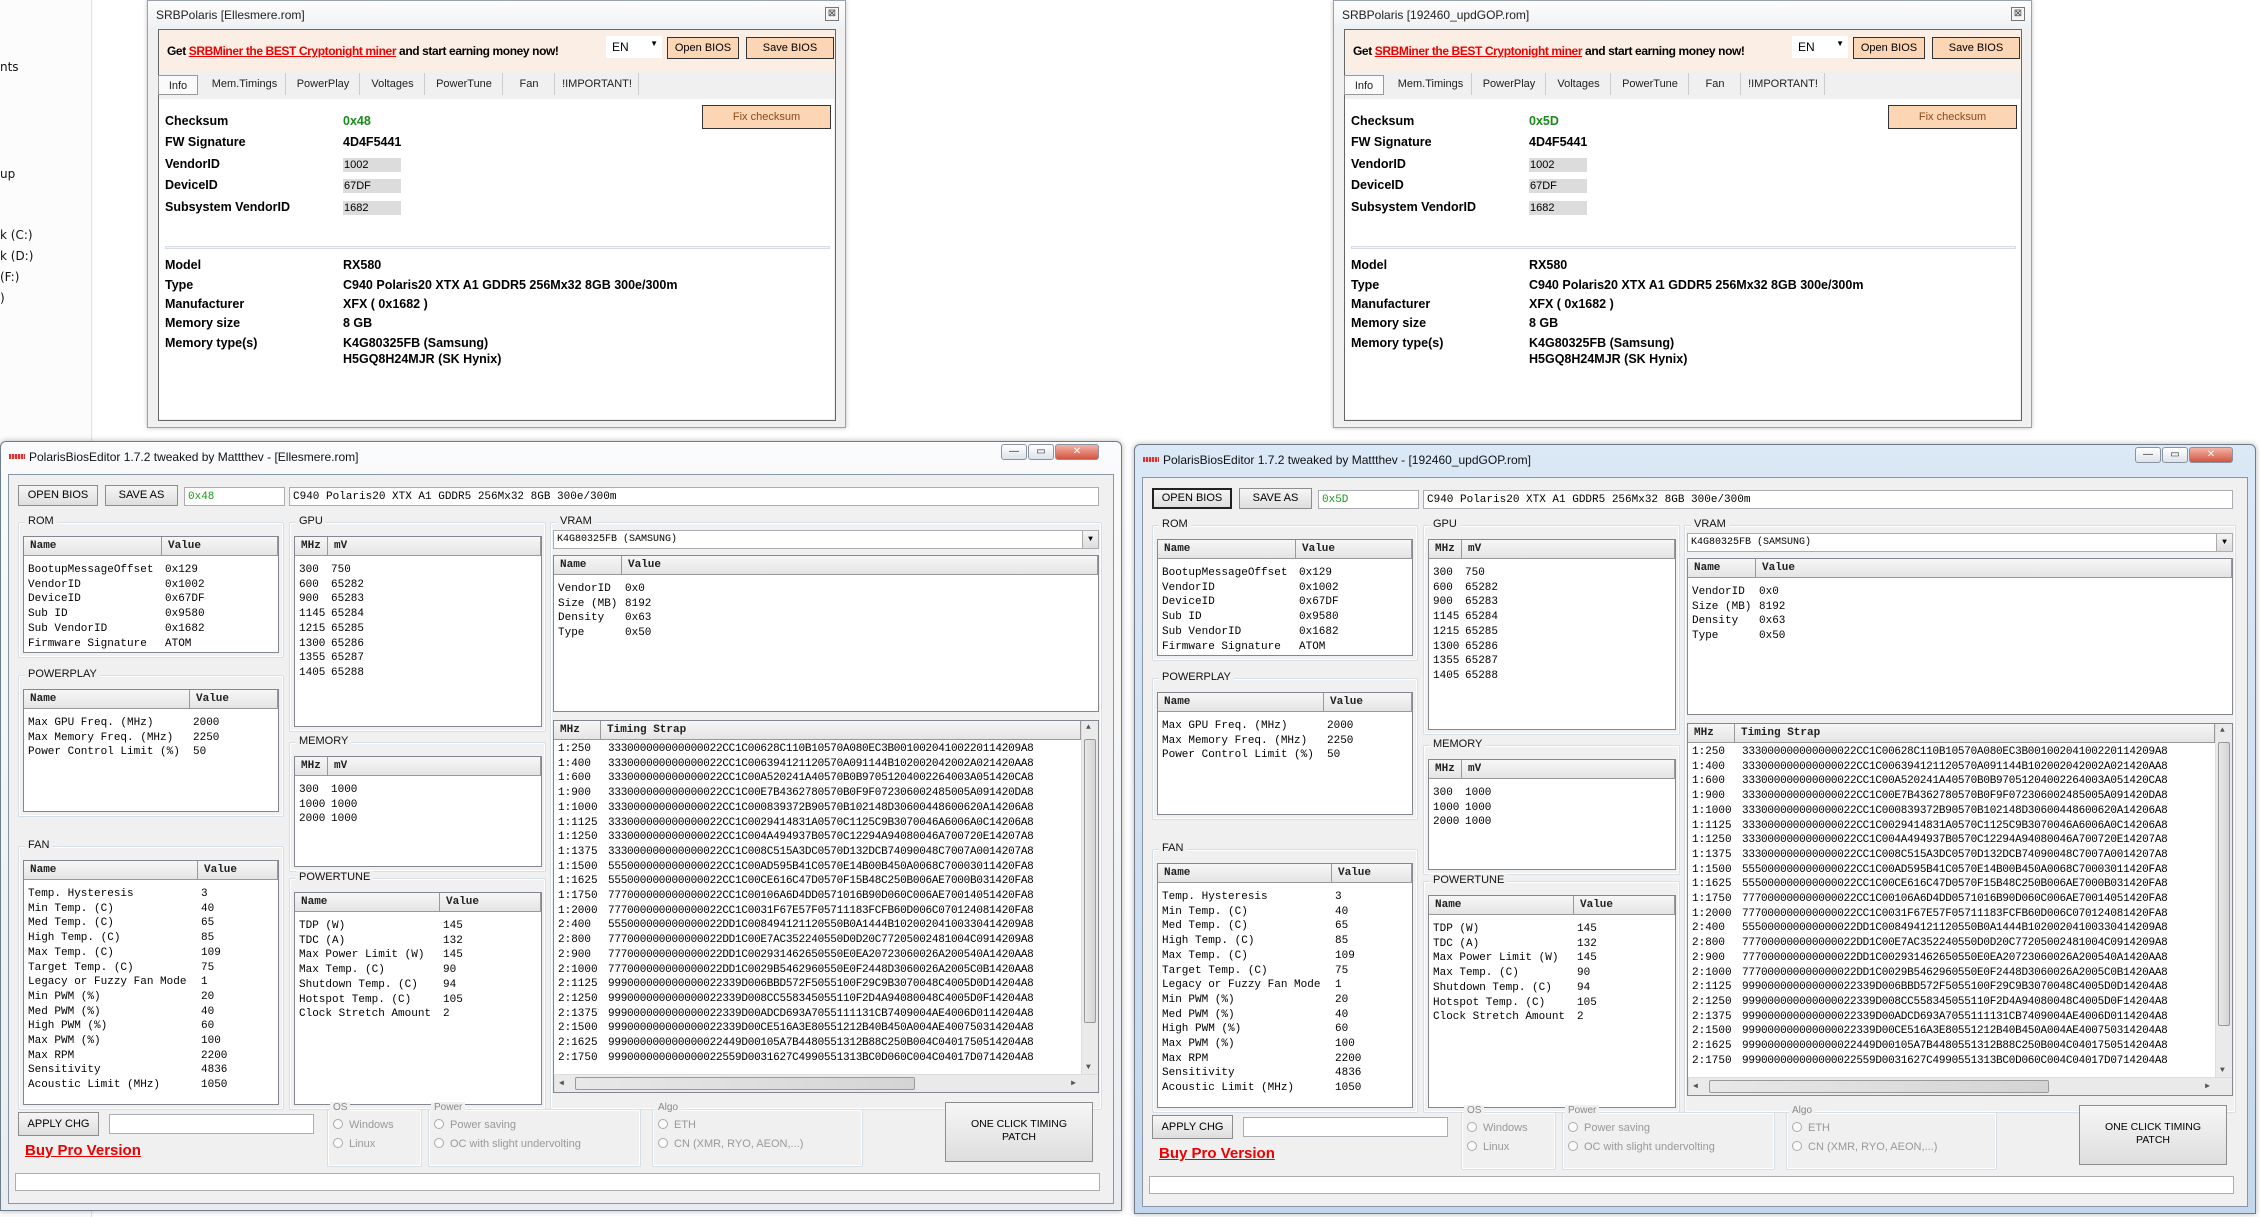 The image size is (2260, 1217). Describe the element at coordinates (1431, 84) in the screenshot. I see `tab-memtimings: Mem.Timings` at that location.